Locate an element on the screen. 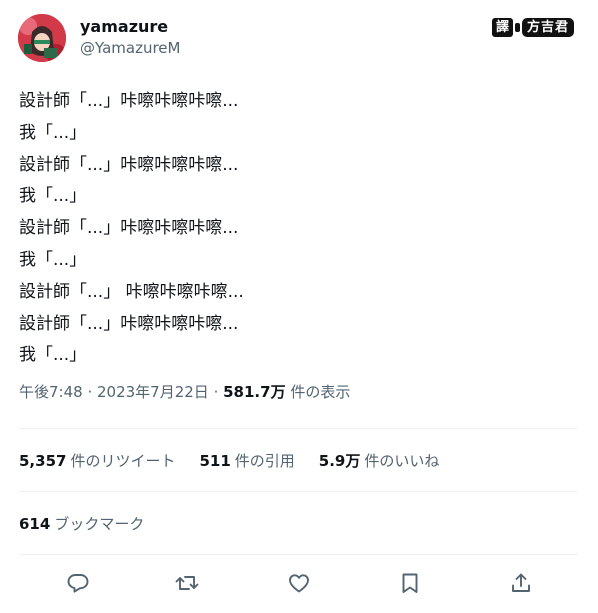  watermark-dot is located at coordinates (517, 27).